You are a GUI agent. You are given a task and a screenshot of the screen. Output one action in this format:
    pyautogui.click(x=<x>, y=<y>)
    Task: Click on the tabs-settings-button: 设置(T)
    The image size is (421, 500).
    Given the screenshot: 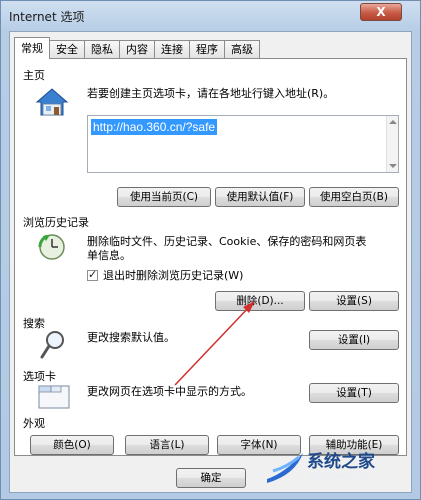 What is the action you would take?
    pyautogui.click(x=354, y=393)
    